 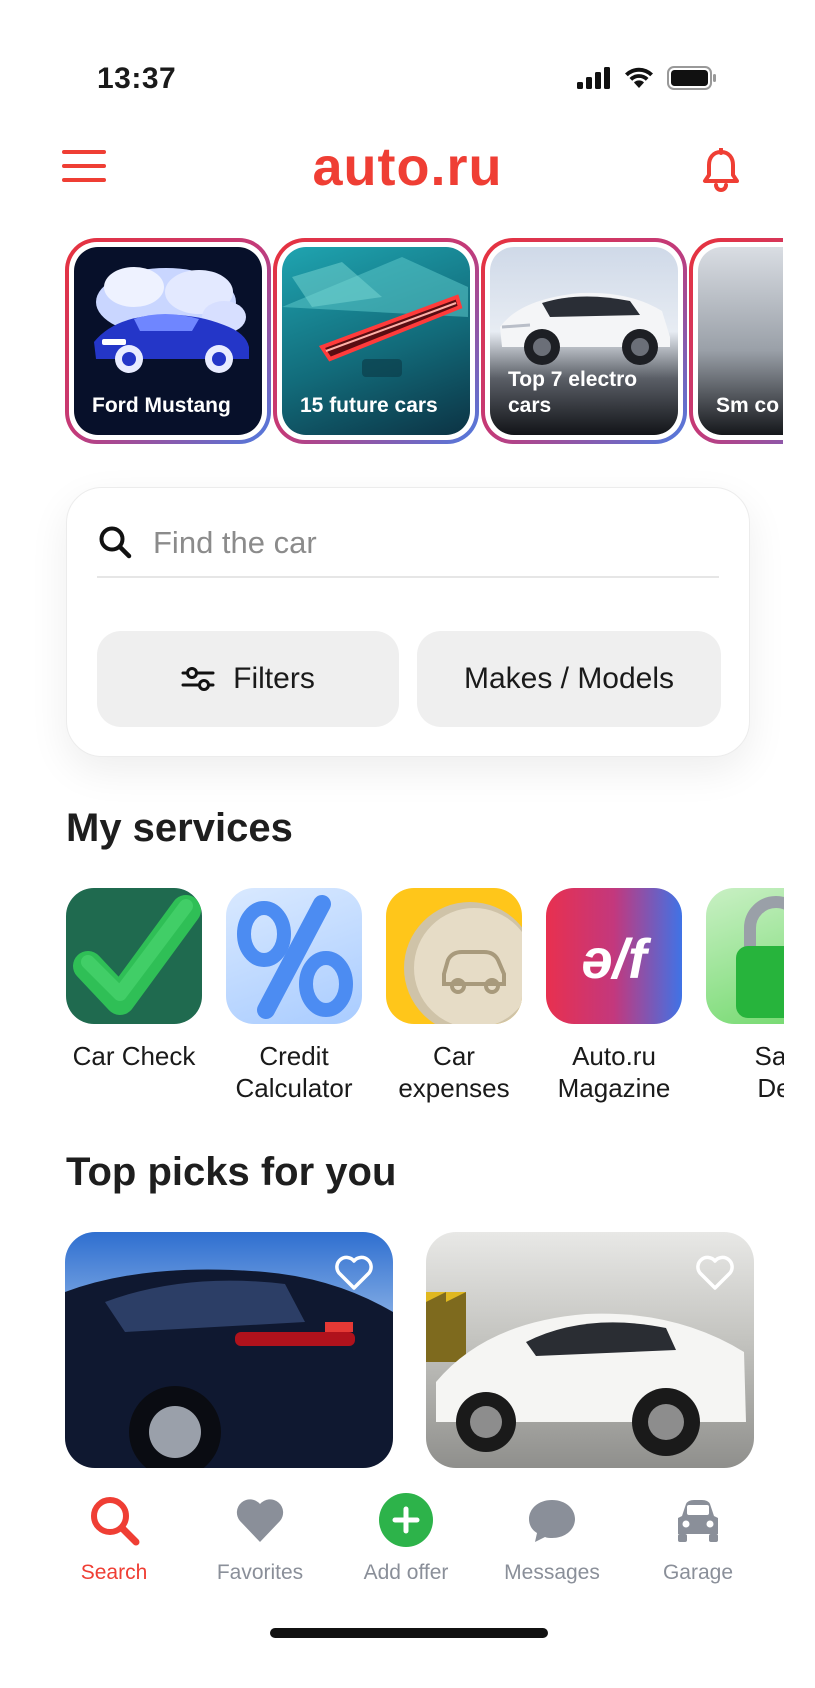 What do you see at coordinates (134, 956) in the screenshot?
I see `checkmark-icon` at bounding box center [134, 956].